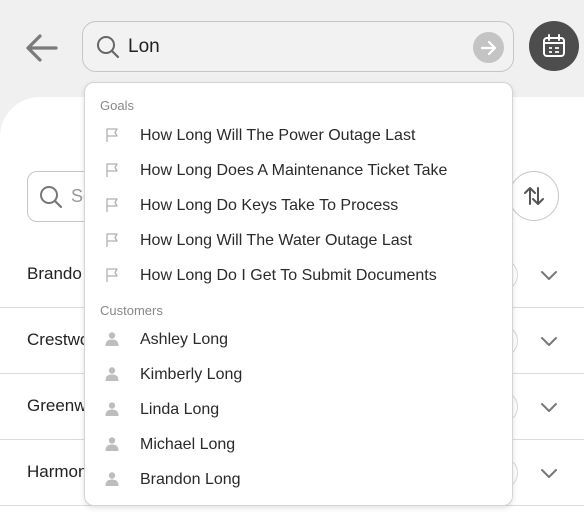 The height and width of the screenshot is (519, 584). I want to click on customers-section-title: Customers, so click(131, 310).